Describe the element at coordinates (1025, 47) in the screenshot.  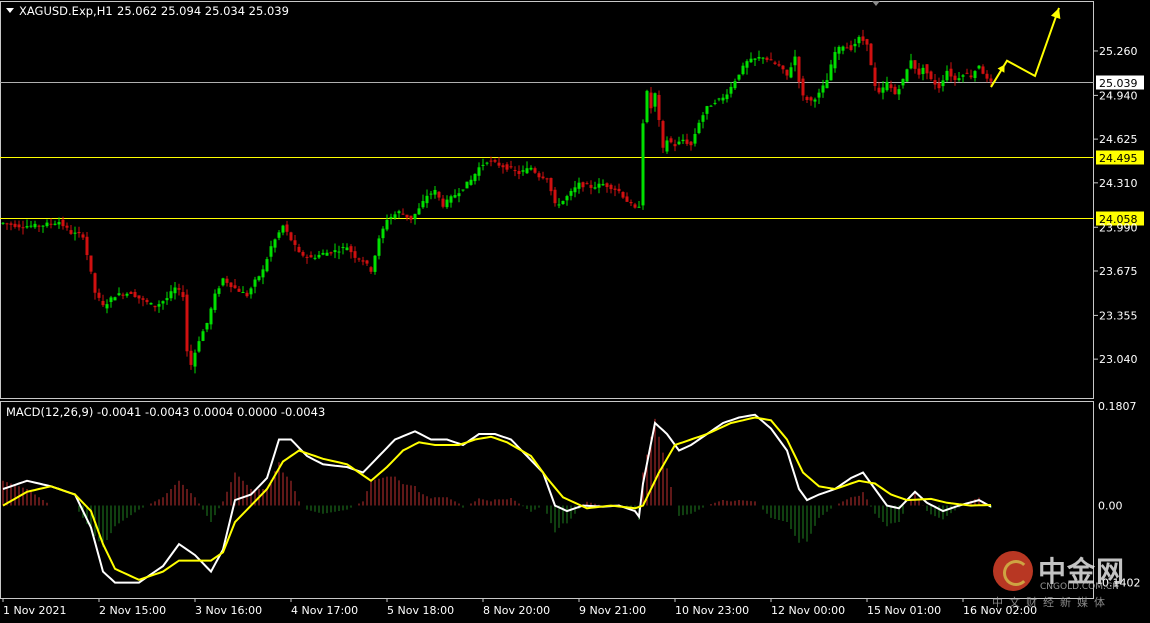
I see `forecast-arrow` at that location.